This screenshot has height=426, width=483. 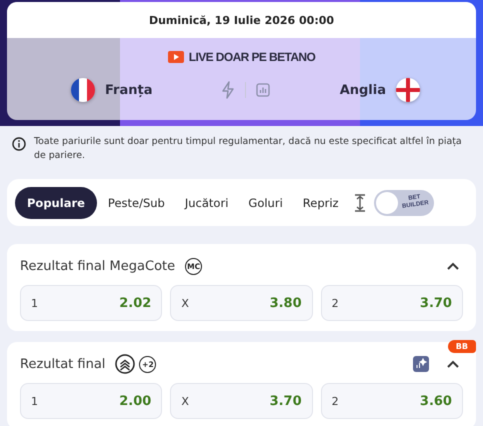 What do you see at coordinates (363, 90) in the screenshot?
I see `team-name: Anglia` at bounding box center [363, 90].